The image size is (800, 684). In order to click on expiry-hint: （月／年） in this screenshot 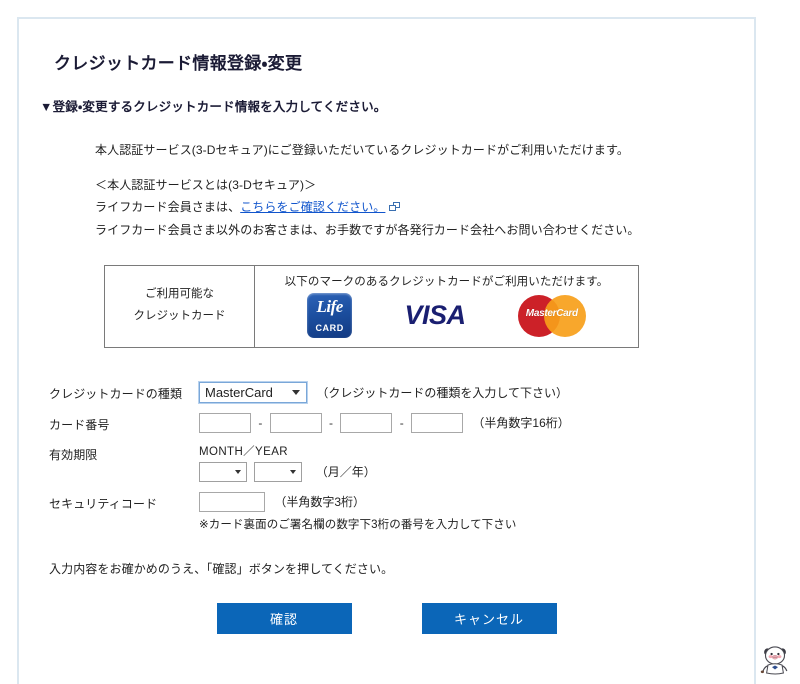, I will do `click(345, 471)`.